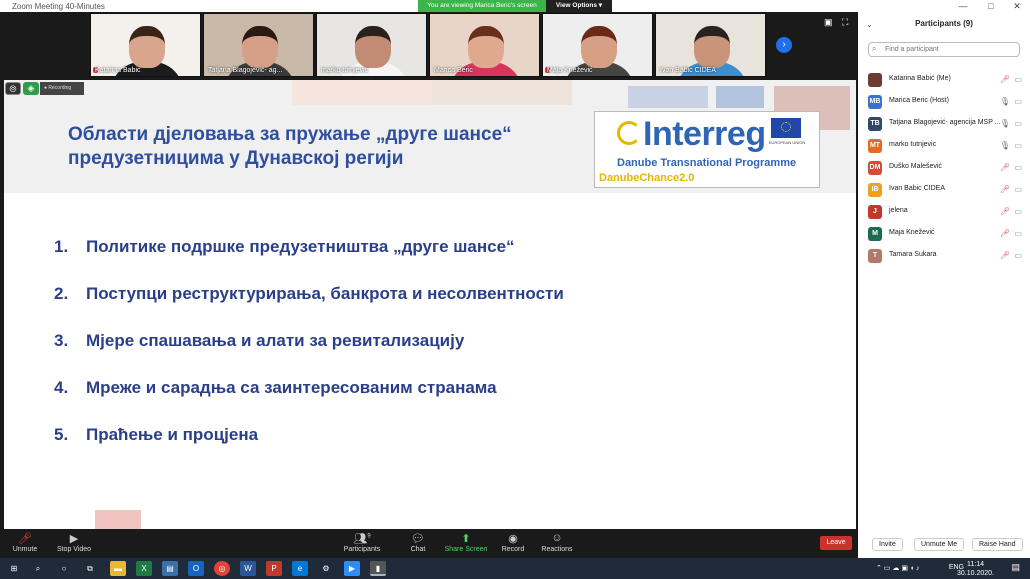  I want to click on video-thumbnail: Ivan Babic CIDEA, so click(710, 45).